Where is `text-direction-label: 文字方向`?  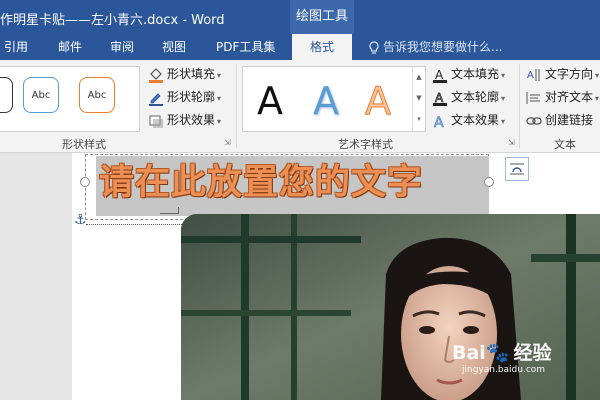
text-direction-label: 文字方向 is located at coordinates (569, 74).